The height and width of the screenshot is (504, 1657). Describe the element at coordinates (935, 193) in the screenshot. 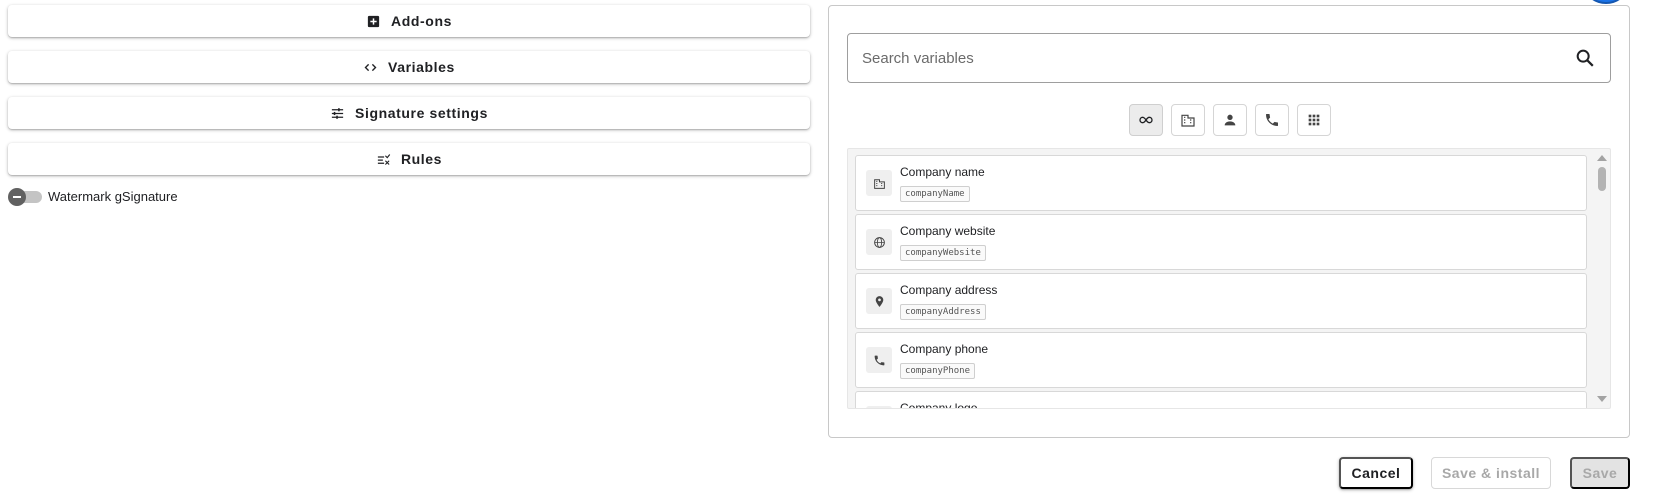

I see `variable-code: companyName` at that location.